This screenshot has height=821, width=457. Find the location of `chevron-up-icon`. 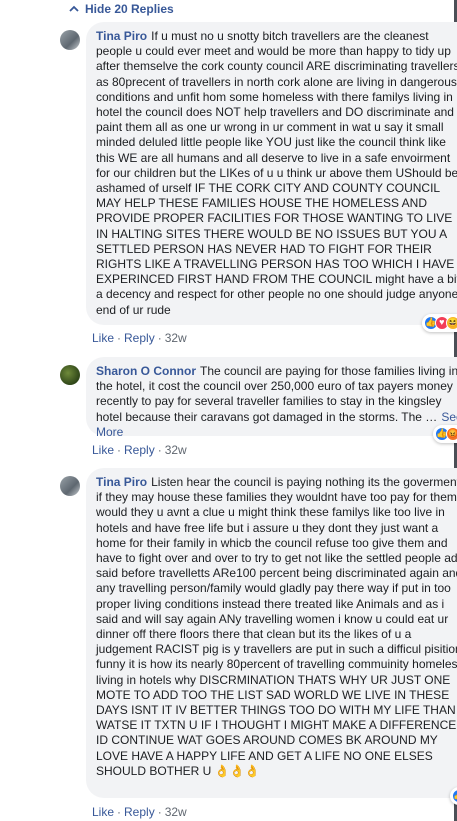

chevron-up-icon is located at coordinates (74, 8).